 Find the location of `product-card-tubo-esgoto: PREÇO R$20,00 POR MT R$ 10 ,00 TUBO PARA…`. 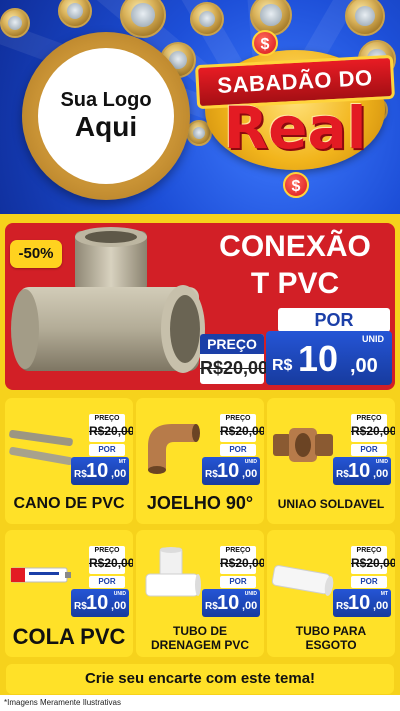

product-card-tubo-esgoto: PREÇO R$20,00 POR MT R$ 10 ,00 TUBO PARA… is located at coordinates (331, 593).